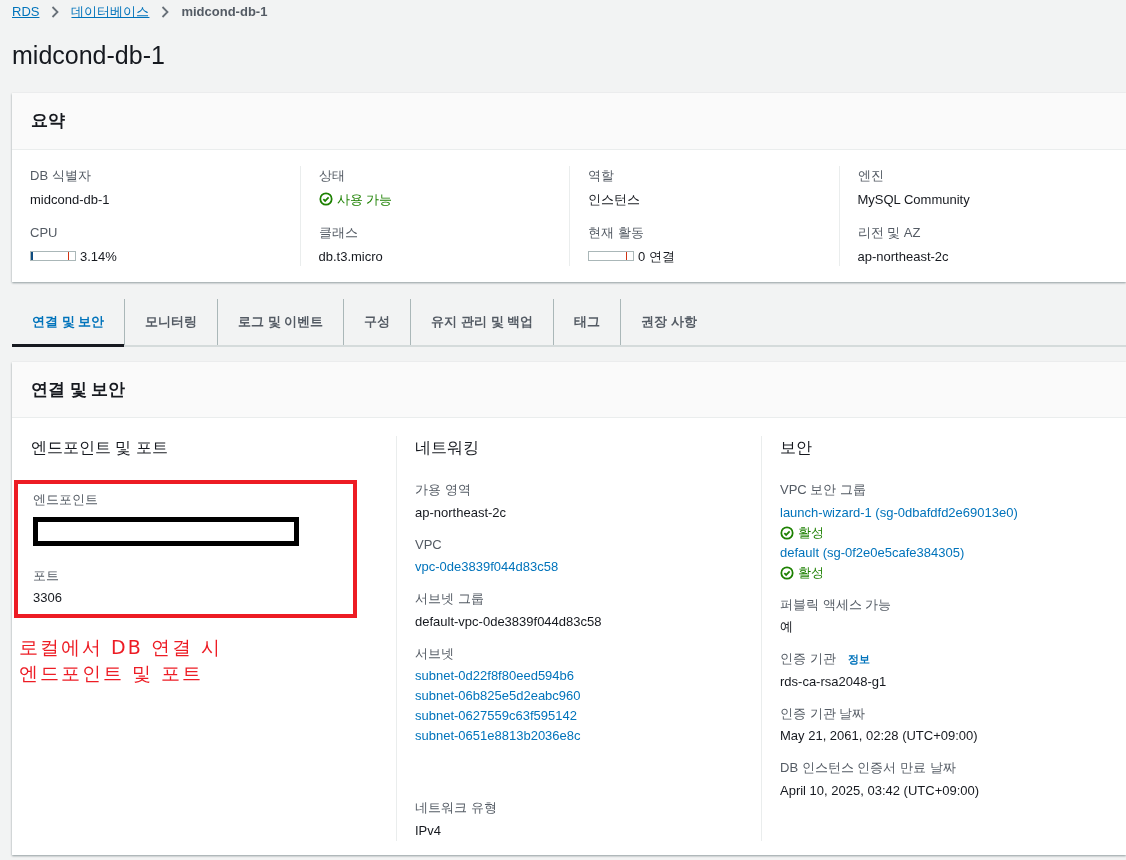  Describe the element at coordinates (26, 12) in the screenshot. I see `breadcrumb-link: RDS` at that location.